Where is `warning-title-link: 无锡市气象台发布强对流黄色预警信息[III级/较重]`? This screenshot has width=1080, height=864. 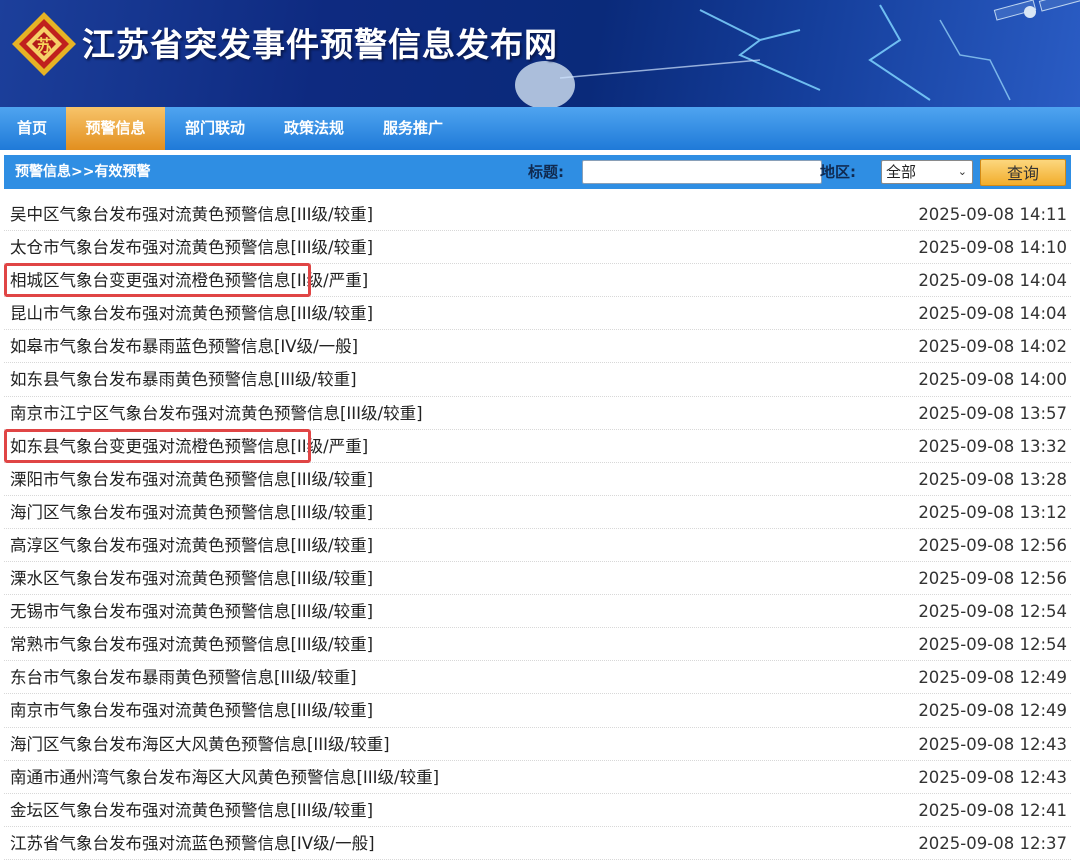 warning-title-link: 无锡市气象台发布强对流黄色预警信息[III级/较重] is located at coordinates (191, 611).